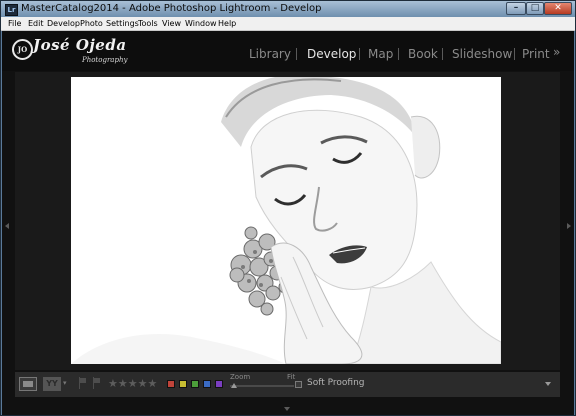  I want to click on color-label-green, so click(195, 384).